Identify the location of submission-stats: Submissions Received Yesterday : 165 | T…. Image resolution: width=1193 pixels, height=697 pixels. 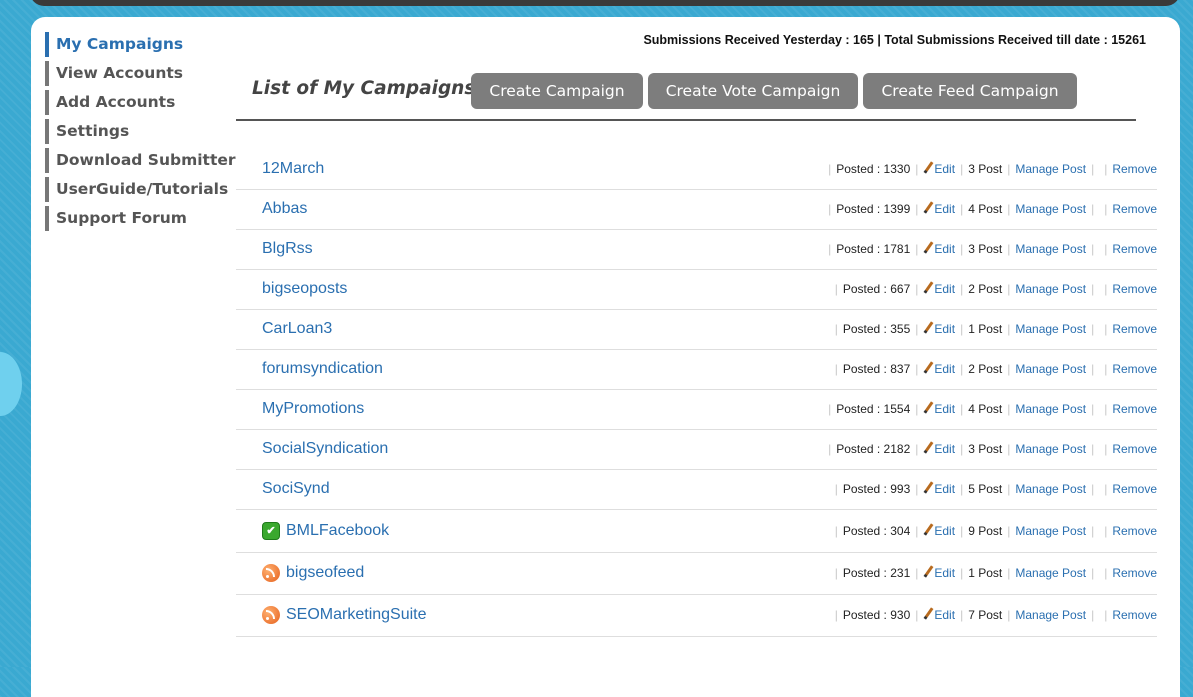
(894, 40).